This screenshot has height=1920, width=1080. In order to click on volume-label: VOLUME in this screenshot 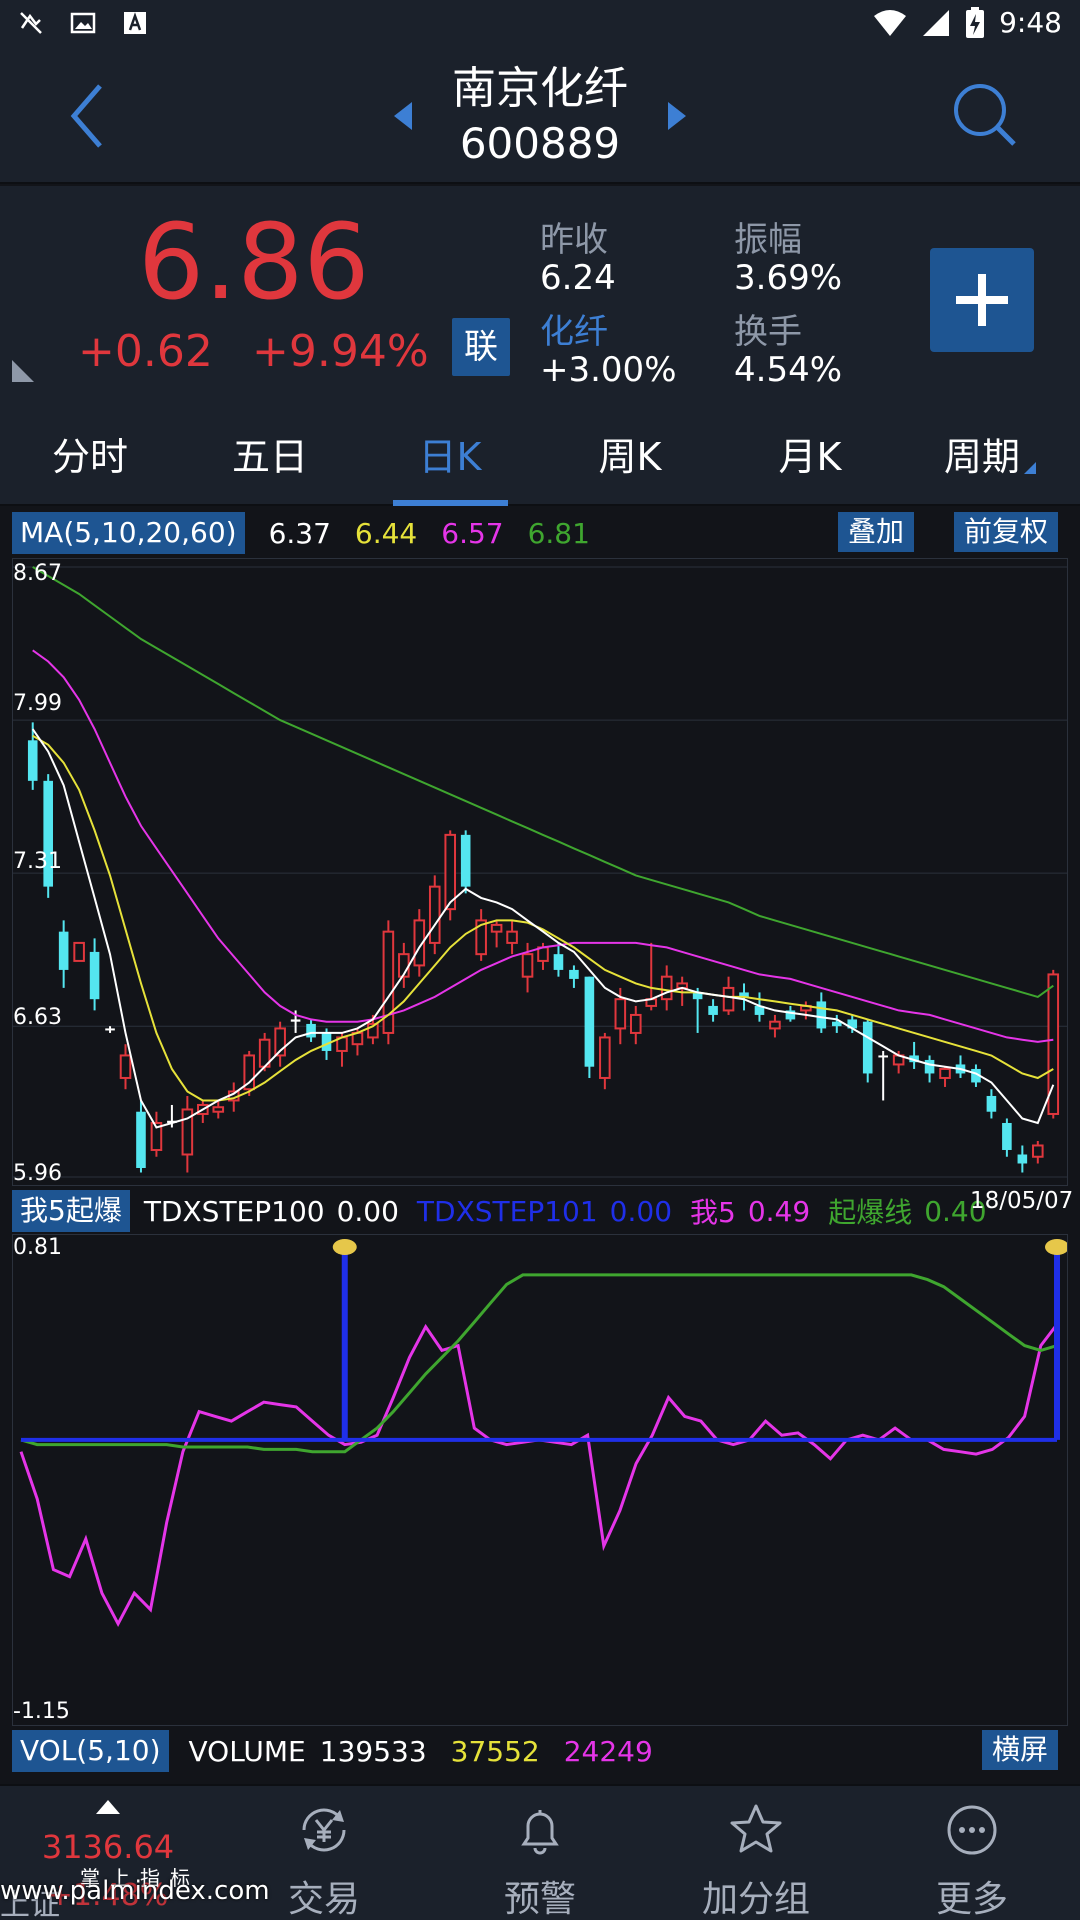, I will do `click(247, 1751)`.